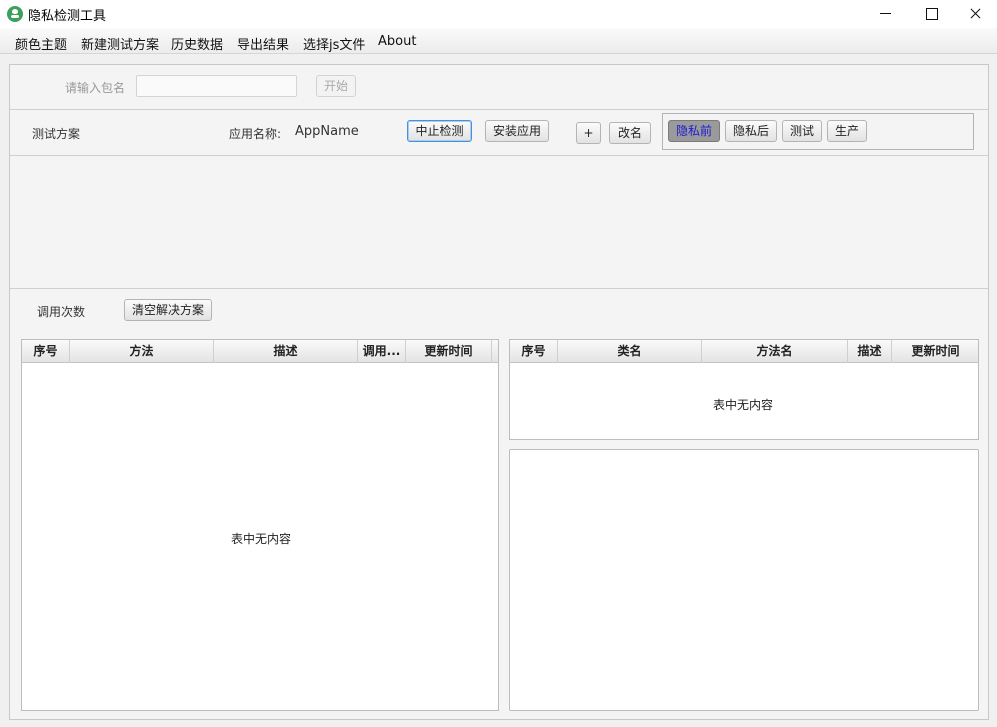 The width and height of the screenshot is (997, 727). I want to click on test-scheme-label: 测试方案, so click(56, 134).